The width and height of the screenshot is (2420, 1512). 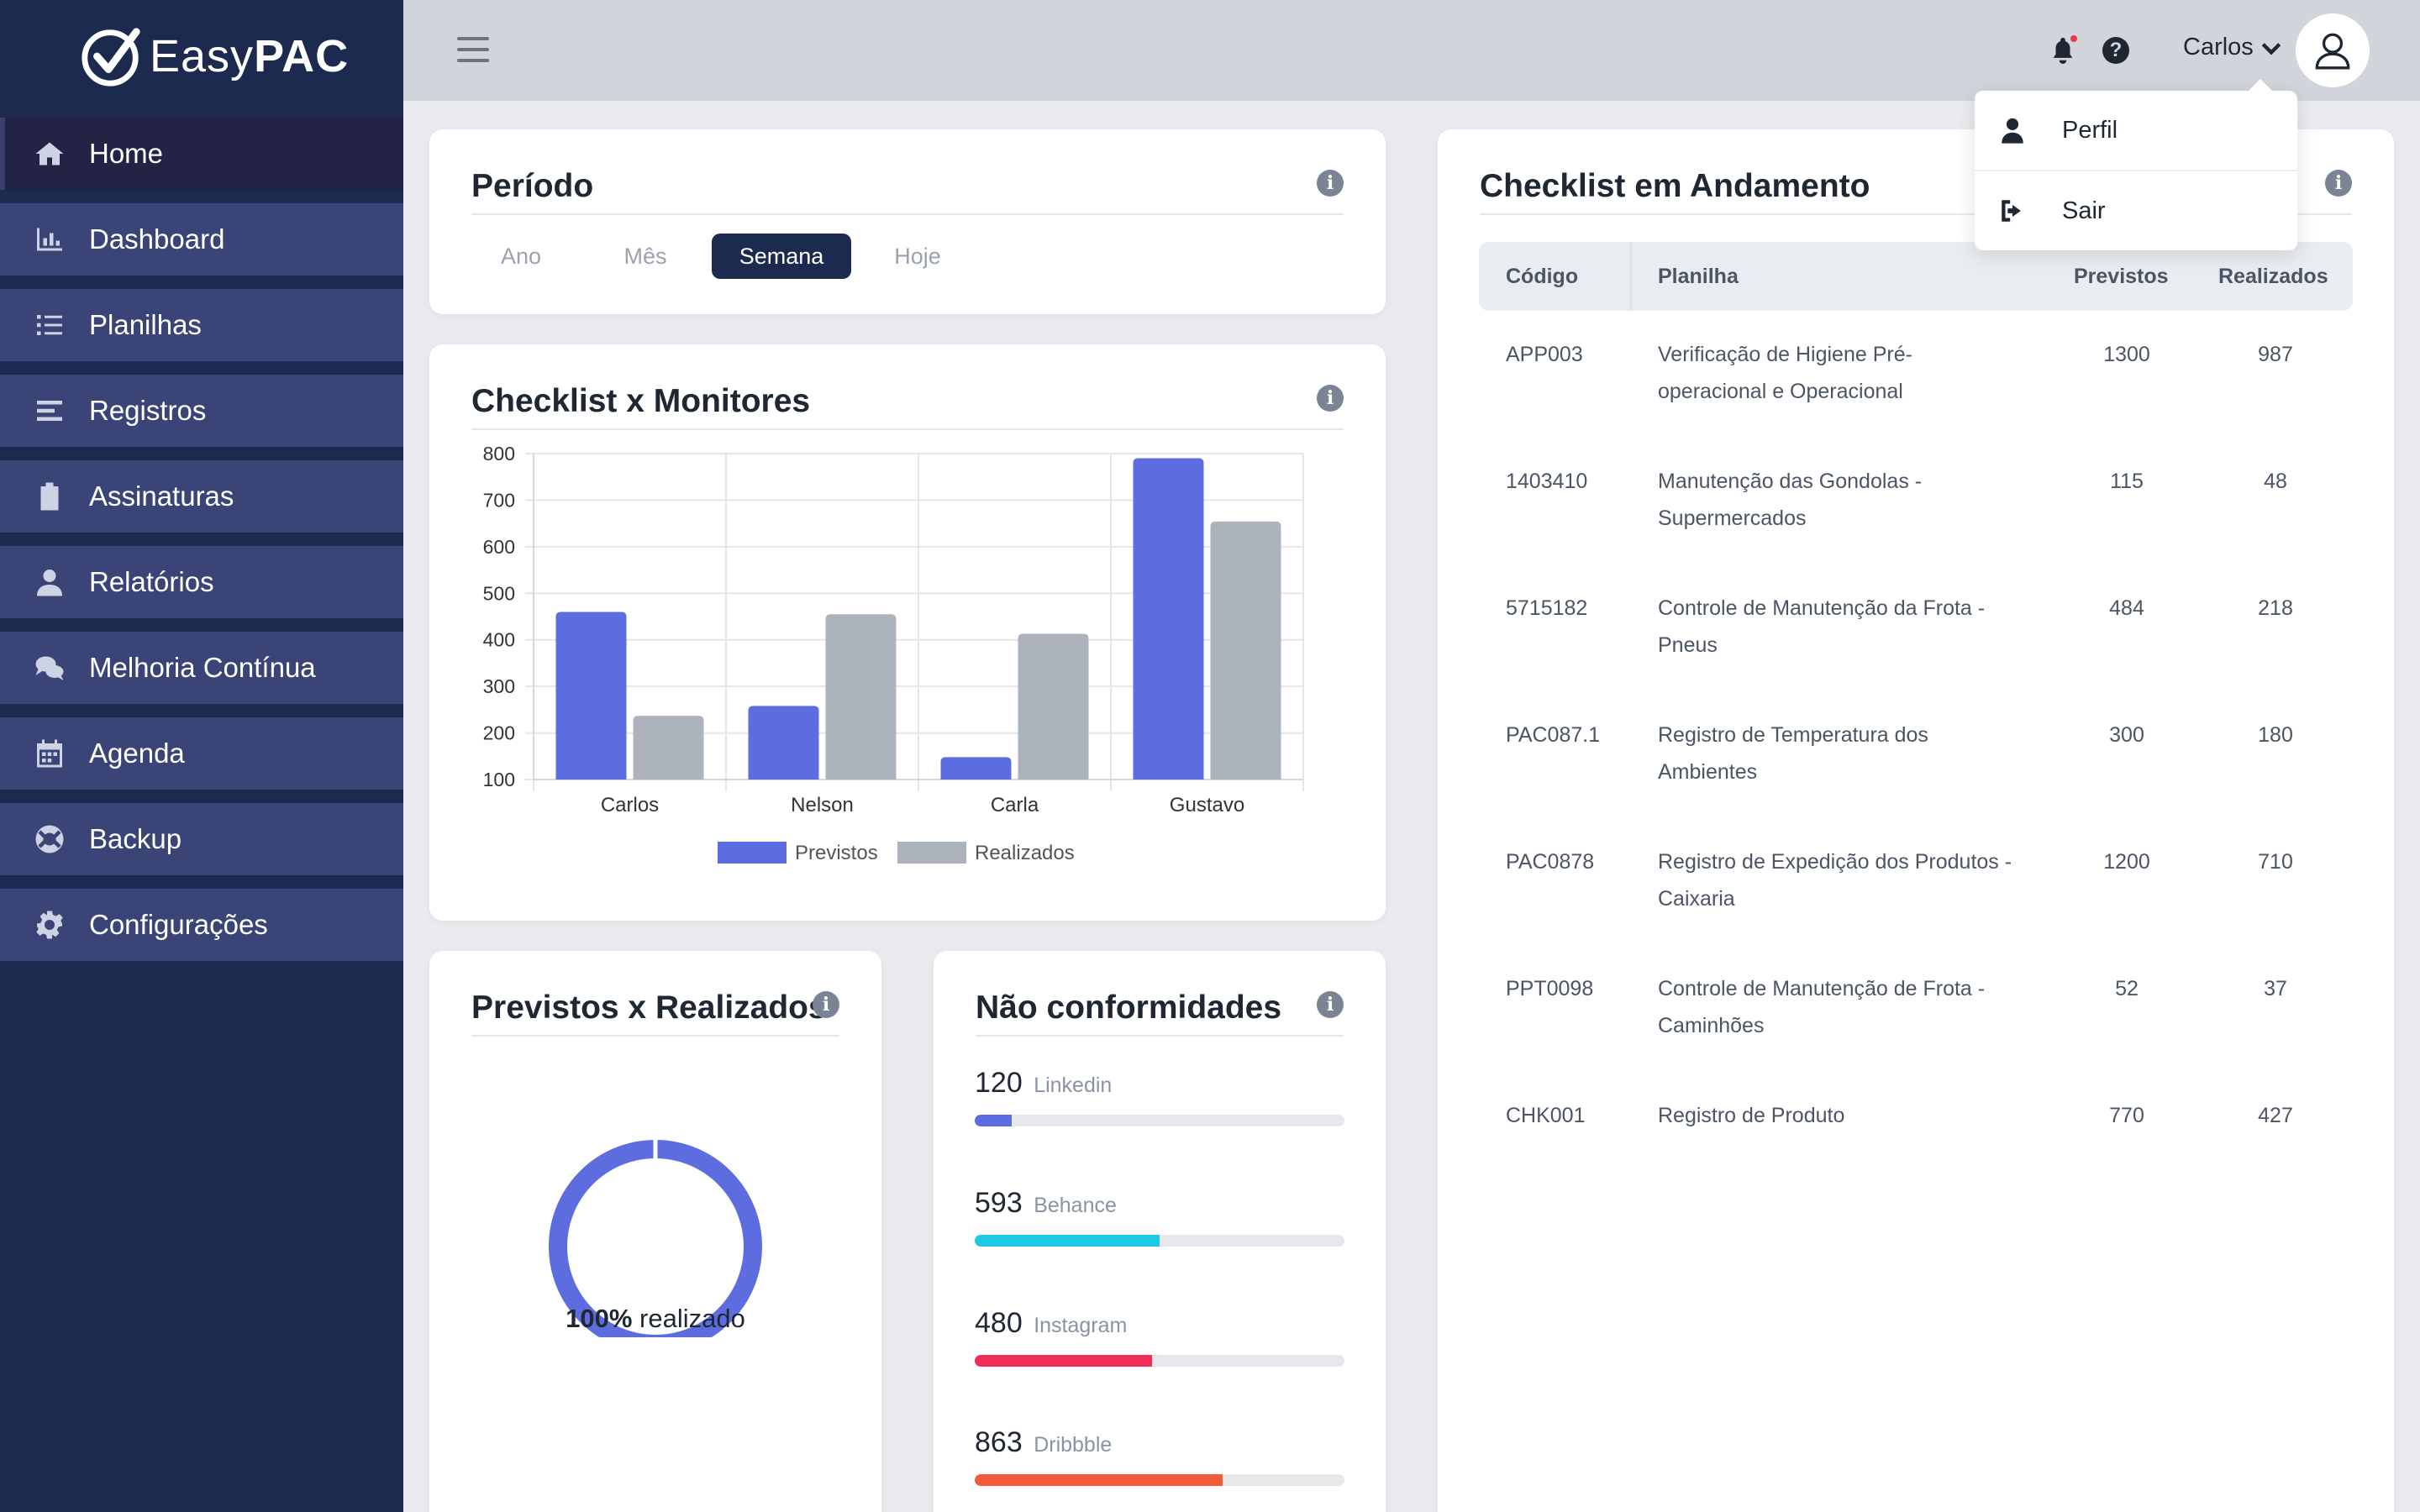 What do you see at coordinates (2136, 130) in the screenshot?
I see `dropdown-item-perfil: Perfil` at bounding box center [2136, 130].